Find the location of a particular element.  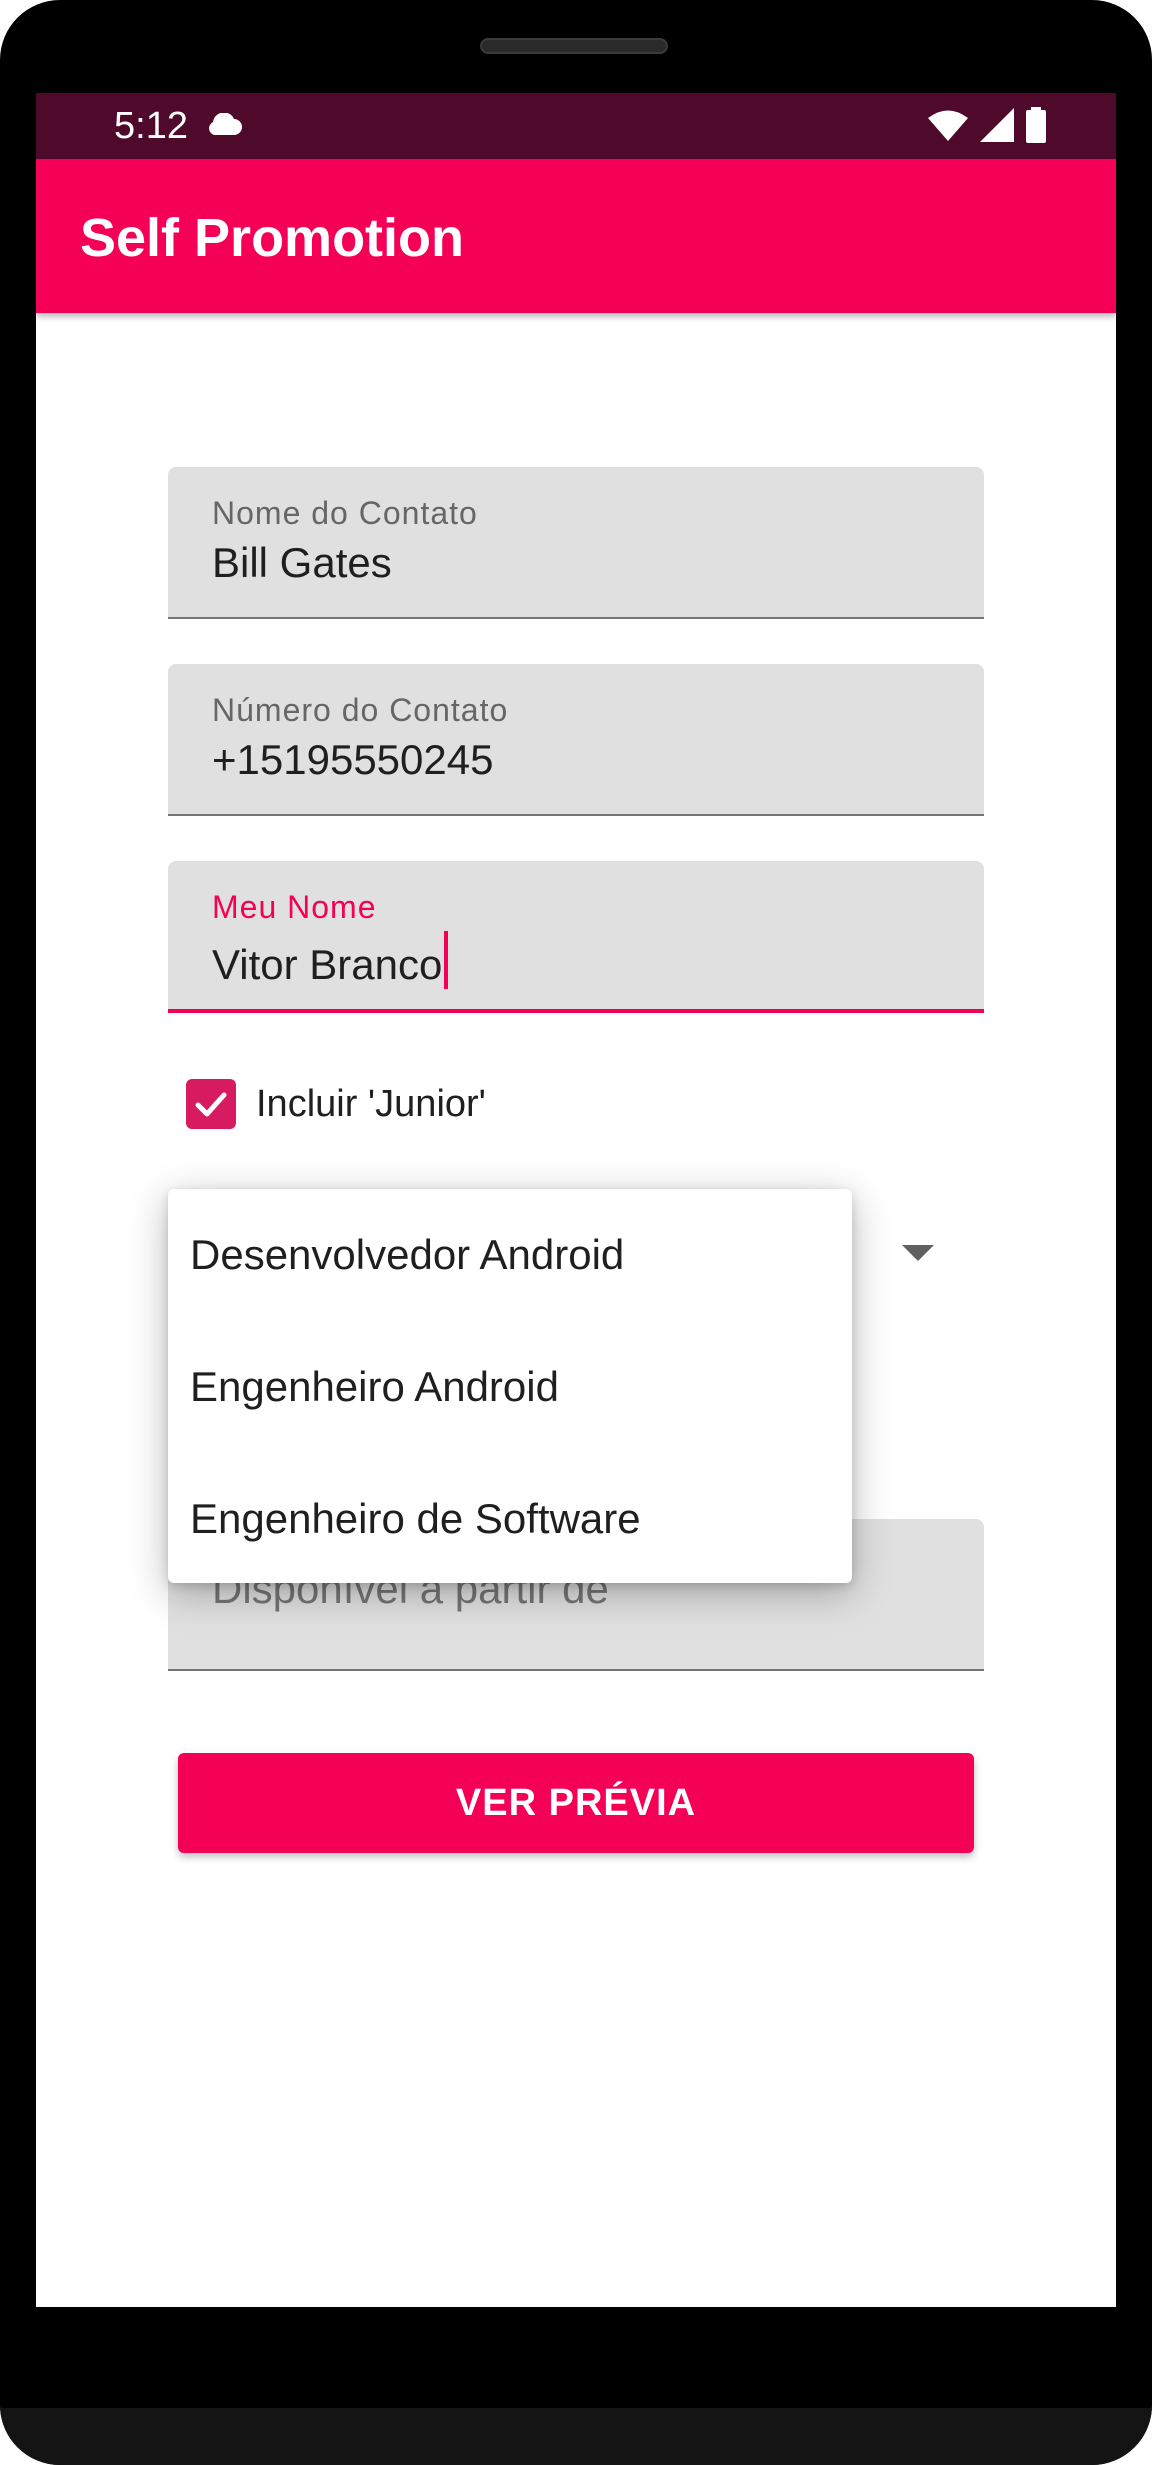

battery-icon is located at coordinates (1036, 127).